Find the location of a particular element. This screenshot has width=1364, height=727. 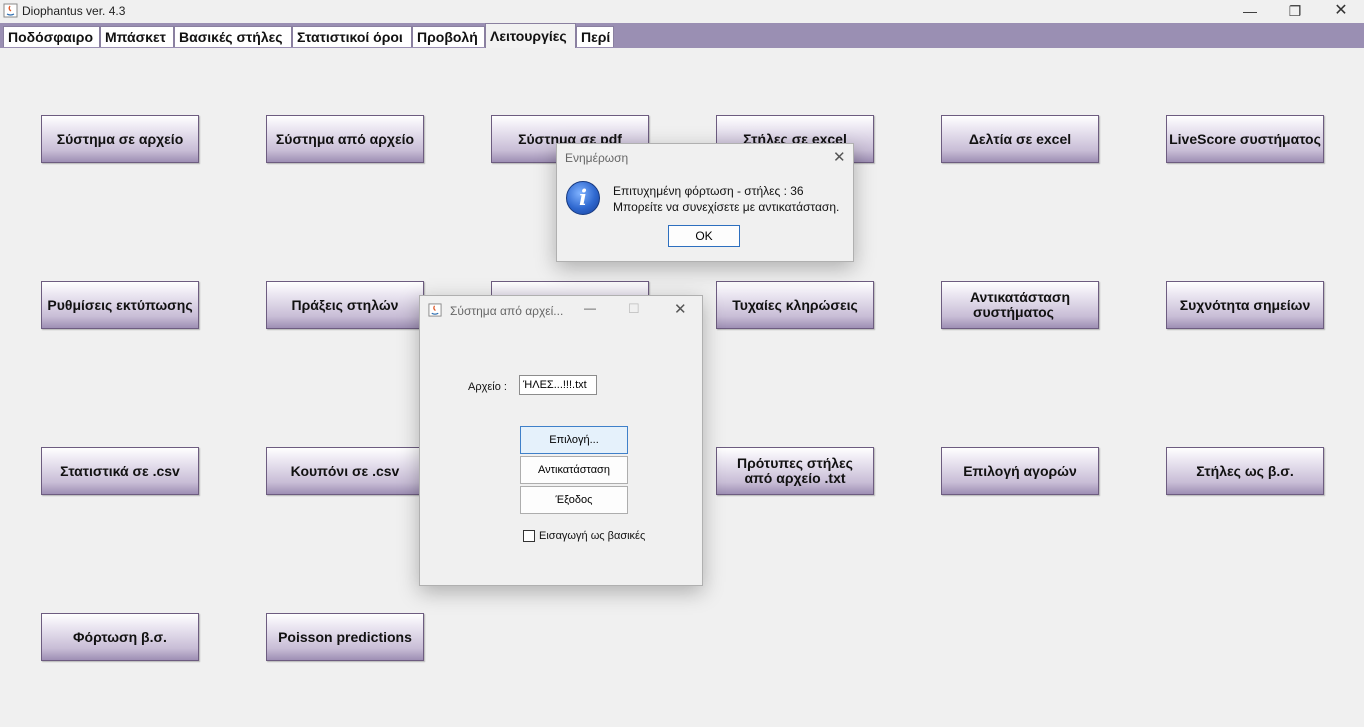

system-replacement-button: Αντικατάσταση συστήματος is located at coordinates (1020, 305).